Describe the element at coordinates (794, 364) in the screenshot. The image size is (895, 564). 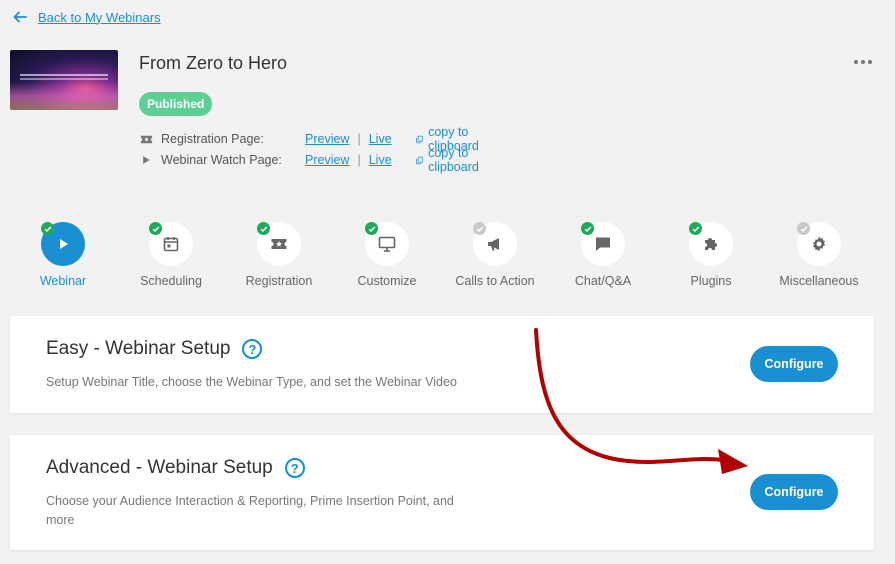
I see `easy-configure-button: Configure` at that location.